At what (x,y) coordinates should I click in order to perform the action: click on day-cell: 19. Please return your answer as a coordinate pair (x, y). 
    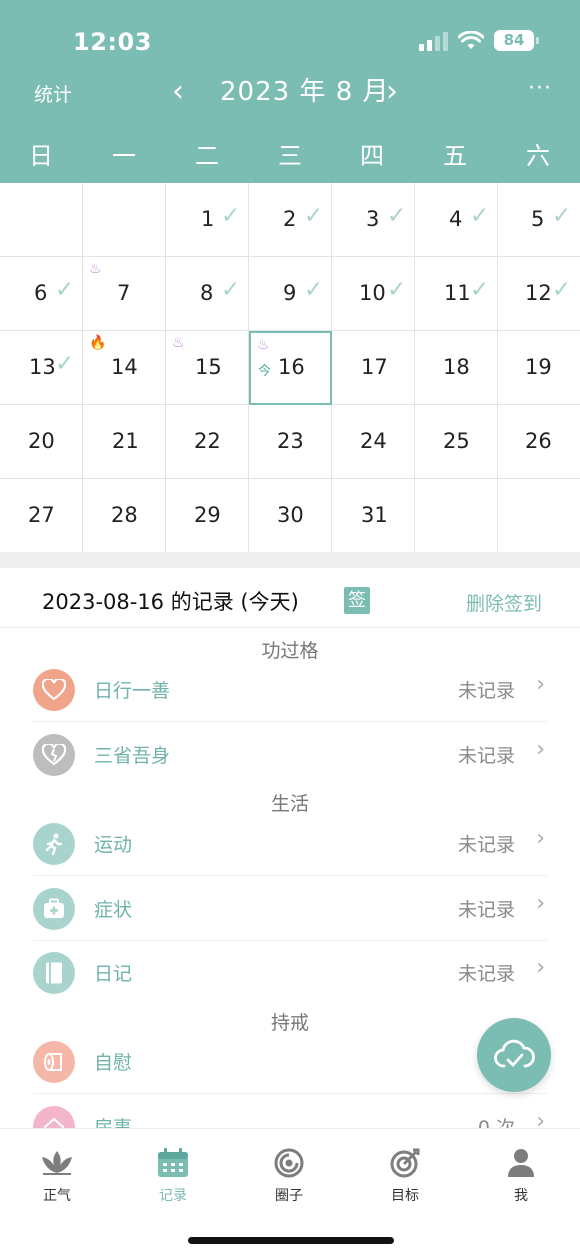
    Looking at the image, I should click on (539, 368).